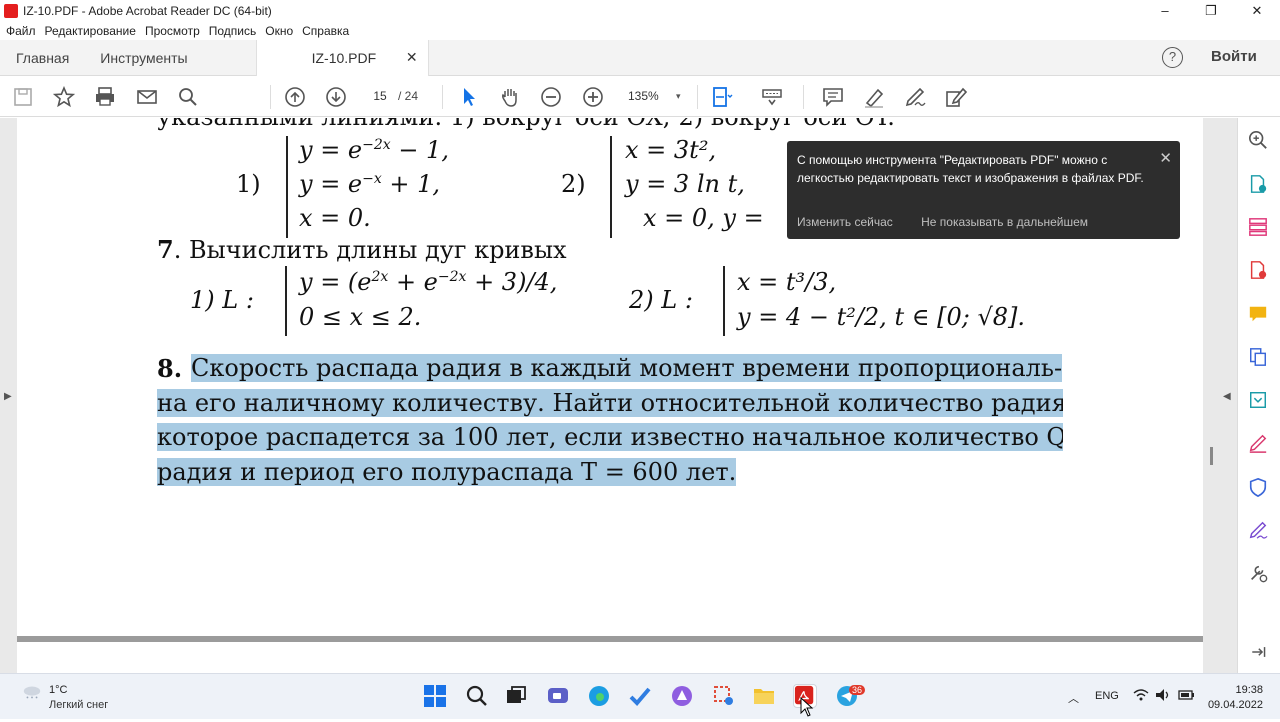 Image resolution: width=1280 pixels, height=722 pixels. Describe the element at coordinates (1258, 400) in the screenshot. I see `compress-pdf-icon` at that location.